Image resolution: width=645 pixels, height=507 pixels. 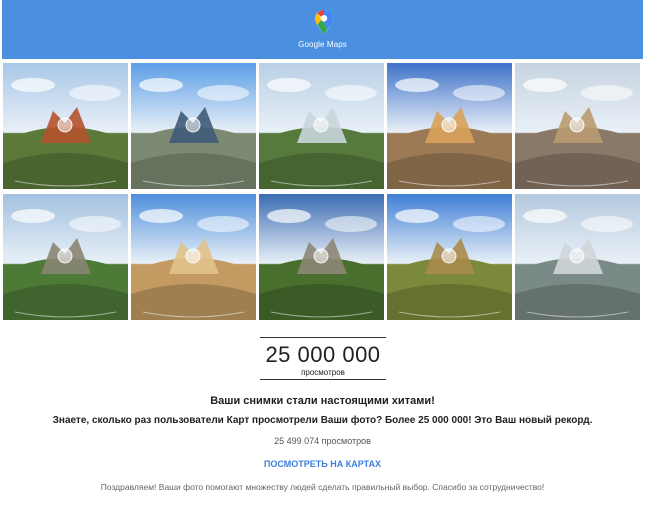 I want to click on modern-city-photo, so click(x=577, y=257).